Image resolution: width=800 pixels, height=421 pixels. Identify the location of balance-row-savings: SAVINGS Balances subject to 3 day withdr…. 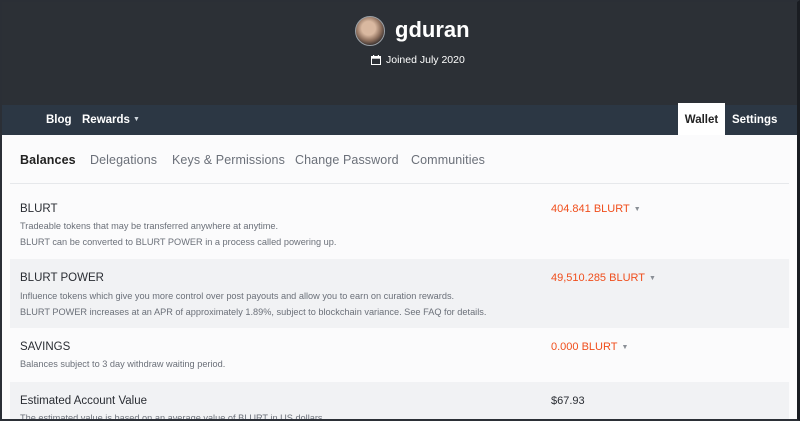
(399, 355).